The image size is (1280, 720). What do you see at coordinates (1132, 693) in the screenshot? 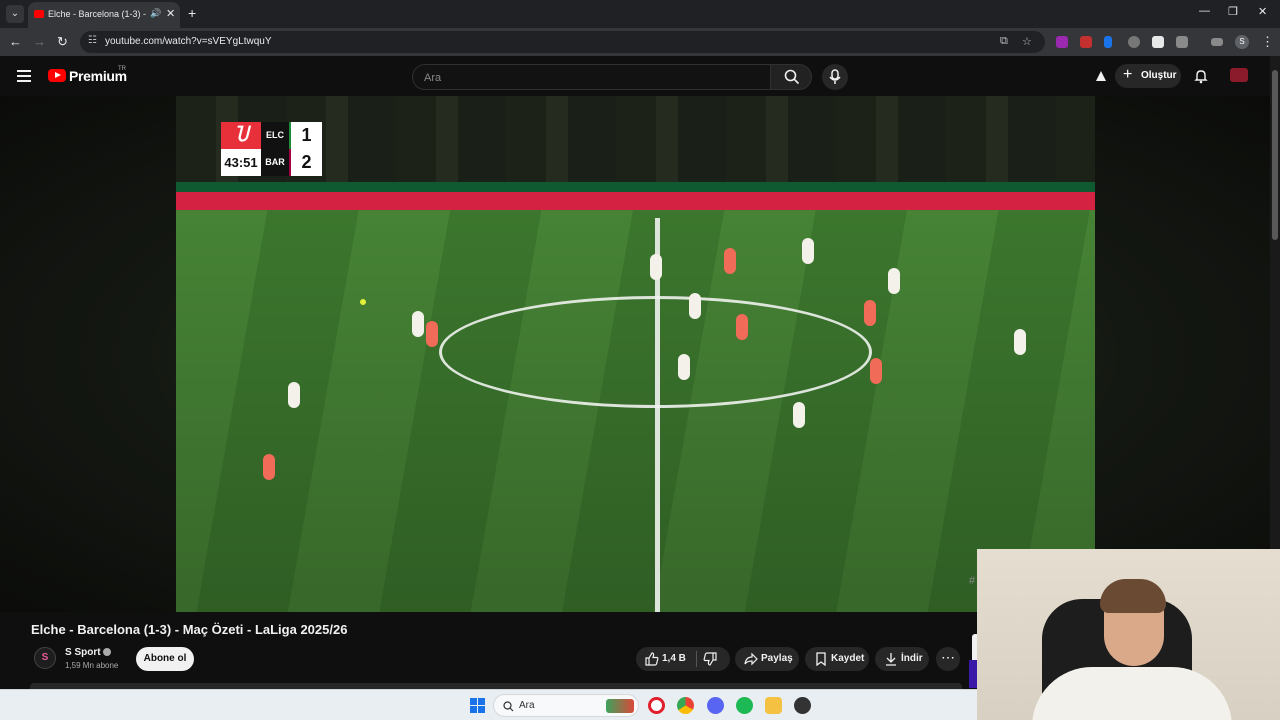
I see `streamer-body` at bounding box center [1132, 693].